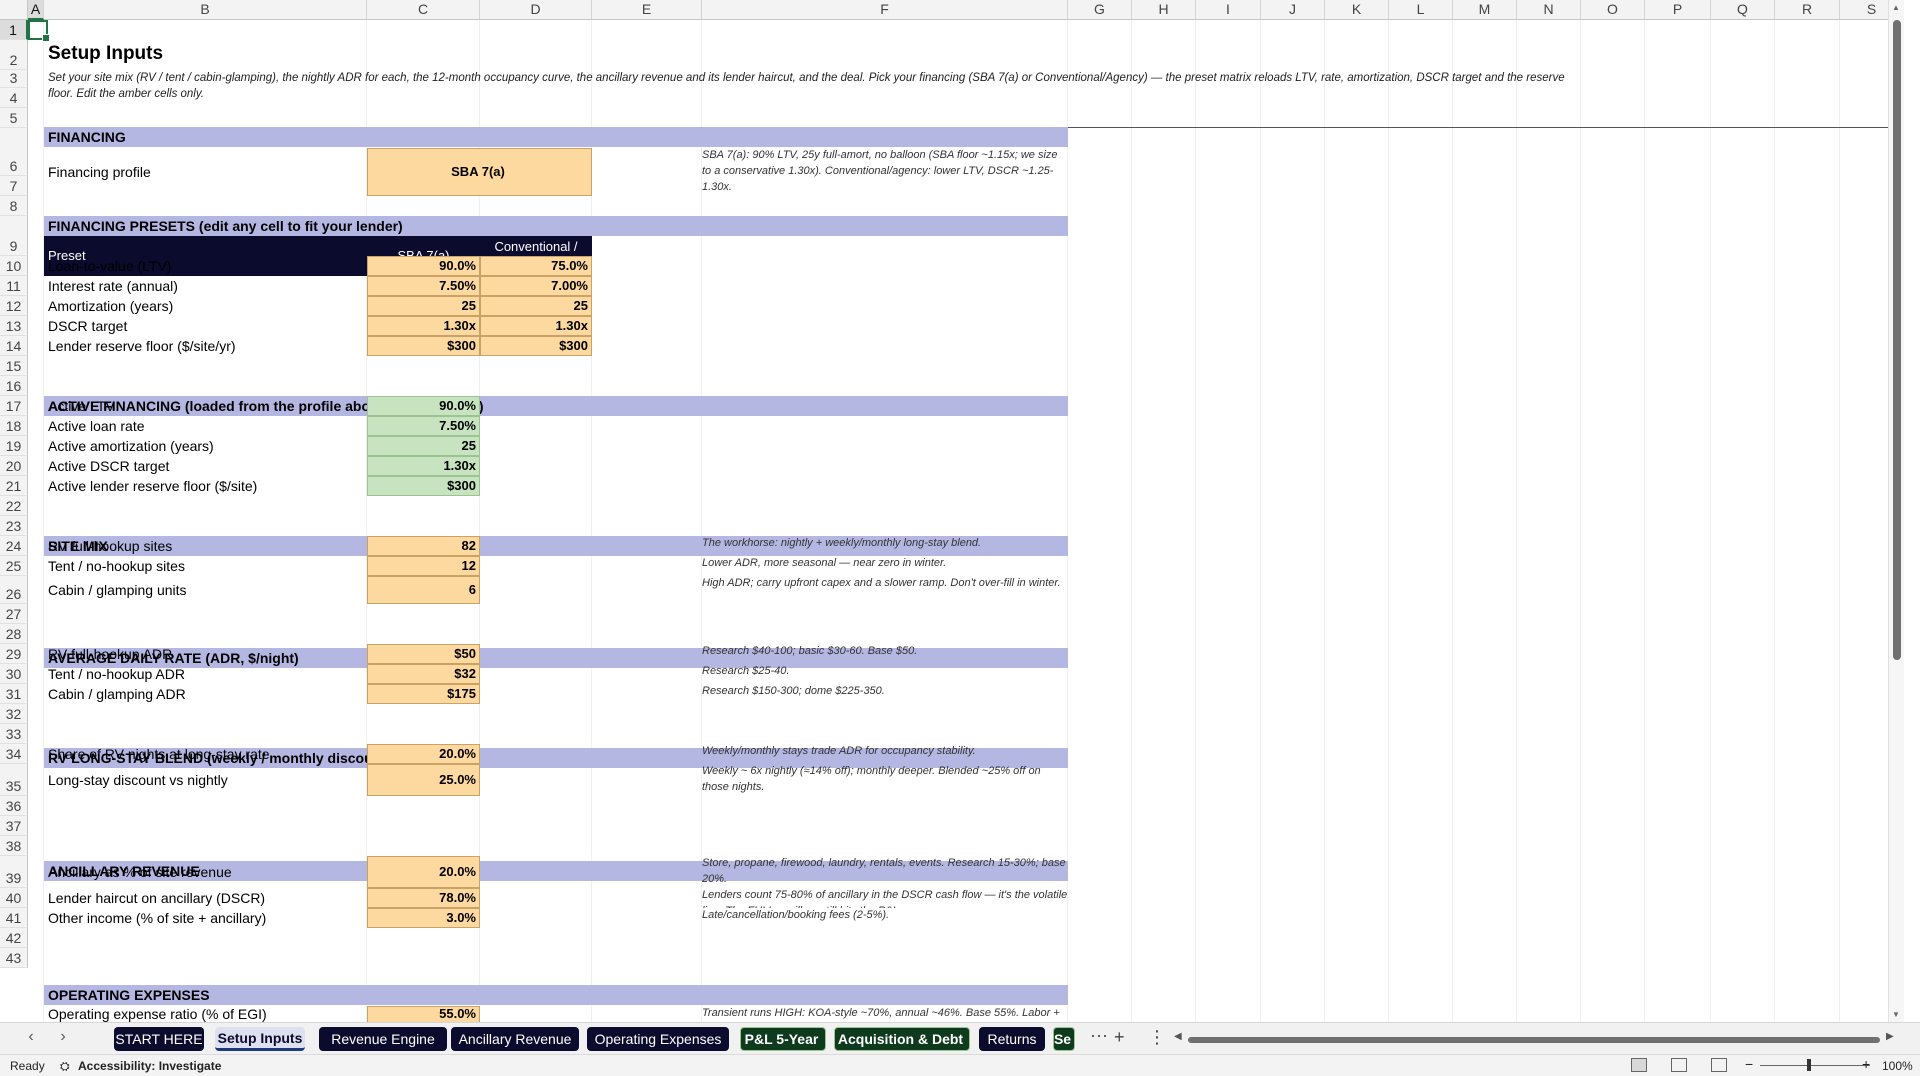 Image resolution: width=1920 pixels, height=1076 pixels. What do you see at coordinates (14, 872) in the screenshot?
I see `row-header-39: 39` at bounding box center [14, 872].